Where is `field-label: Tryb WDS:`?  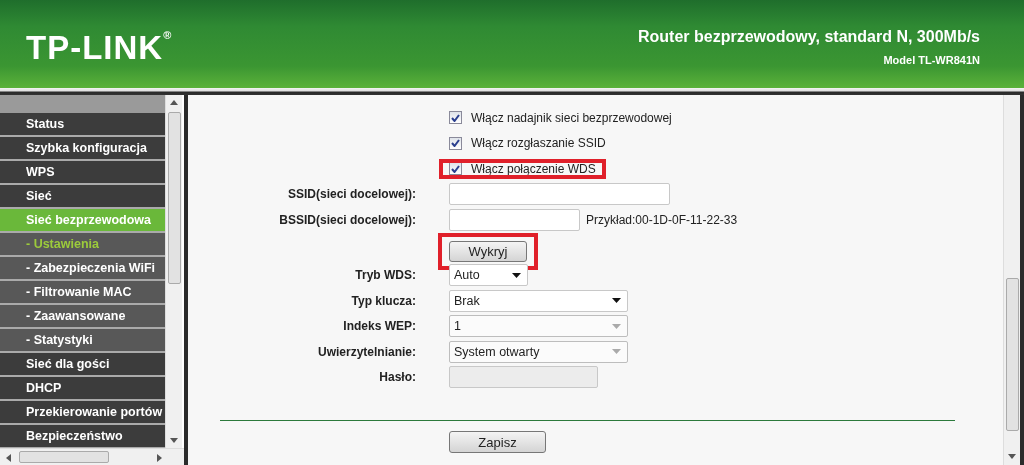 field-label: Tryb WDS: is located at coordinates (385, 275).